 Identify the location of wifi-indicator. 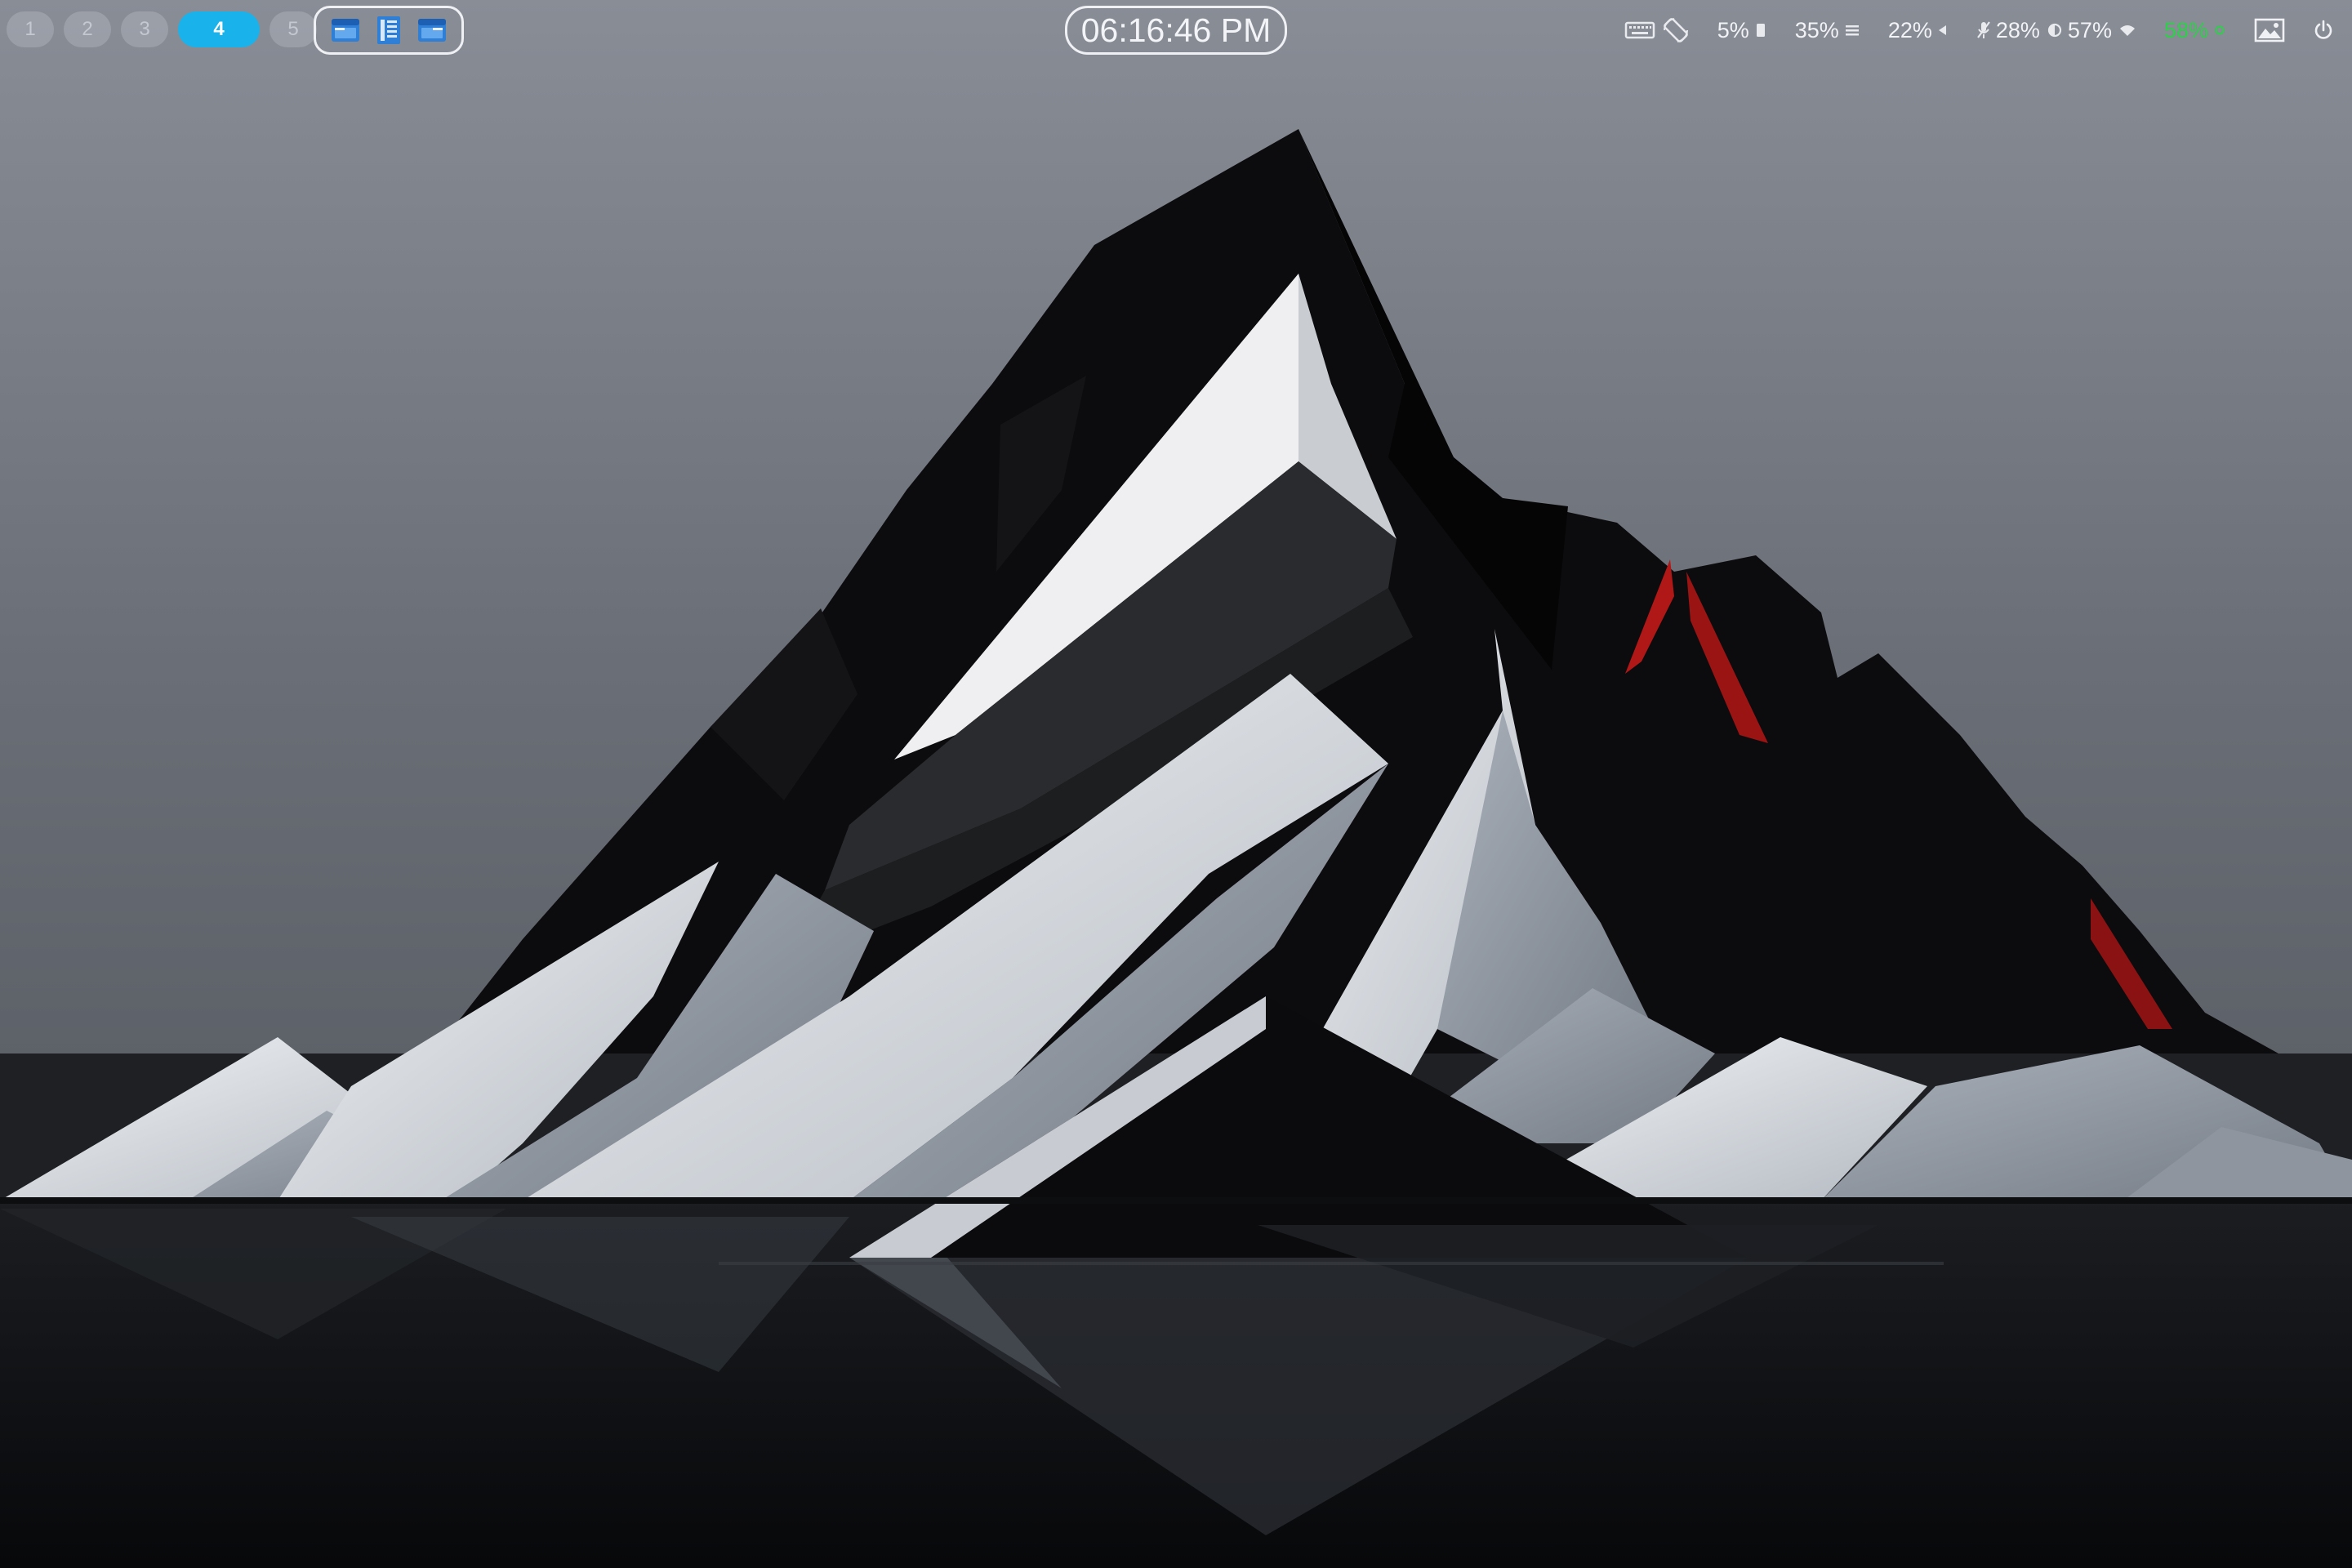
(2127, 30).